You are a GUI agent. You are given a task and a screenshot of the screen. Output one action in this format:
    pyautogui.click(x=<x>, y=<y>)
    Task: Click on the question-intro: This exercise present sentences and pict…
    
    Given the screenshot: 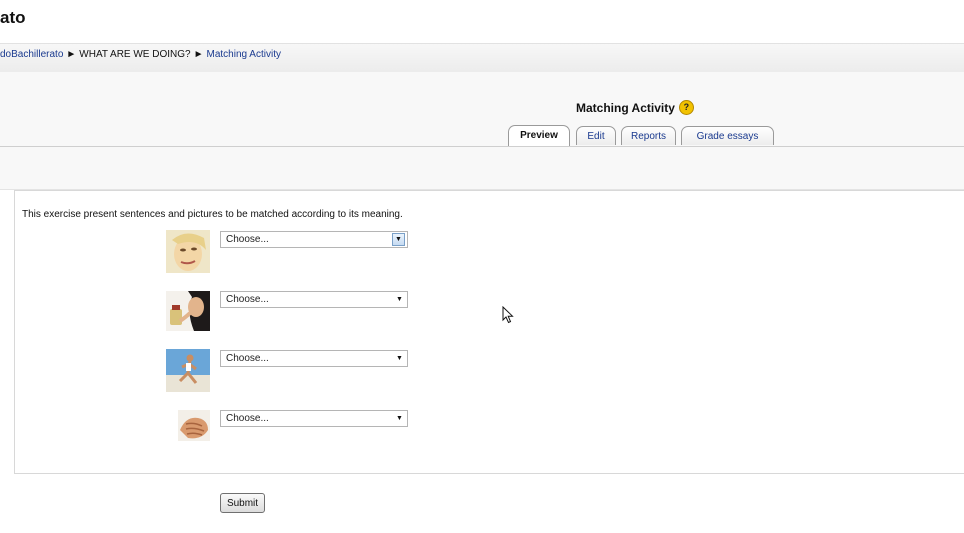 What is the action you would take?
    pyautogui.click(x=212, y=214)
    